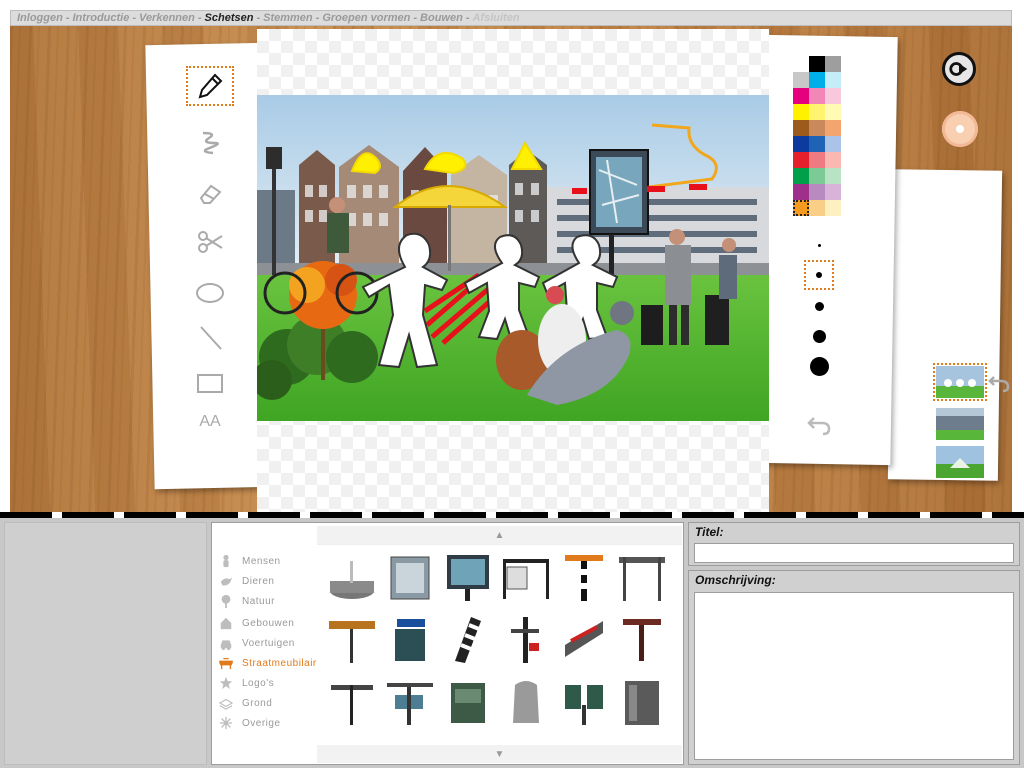 This screenshot has height=768, width=1024. What do you see at coordinates (499, 754) in the screenshot?
I see `scroll-down-button: ▼` at bounding box center [499, 754].